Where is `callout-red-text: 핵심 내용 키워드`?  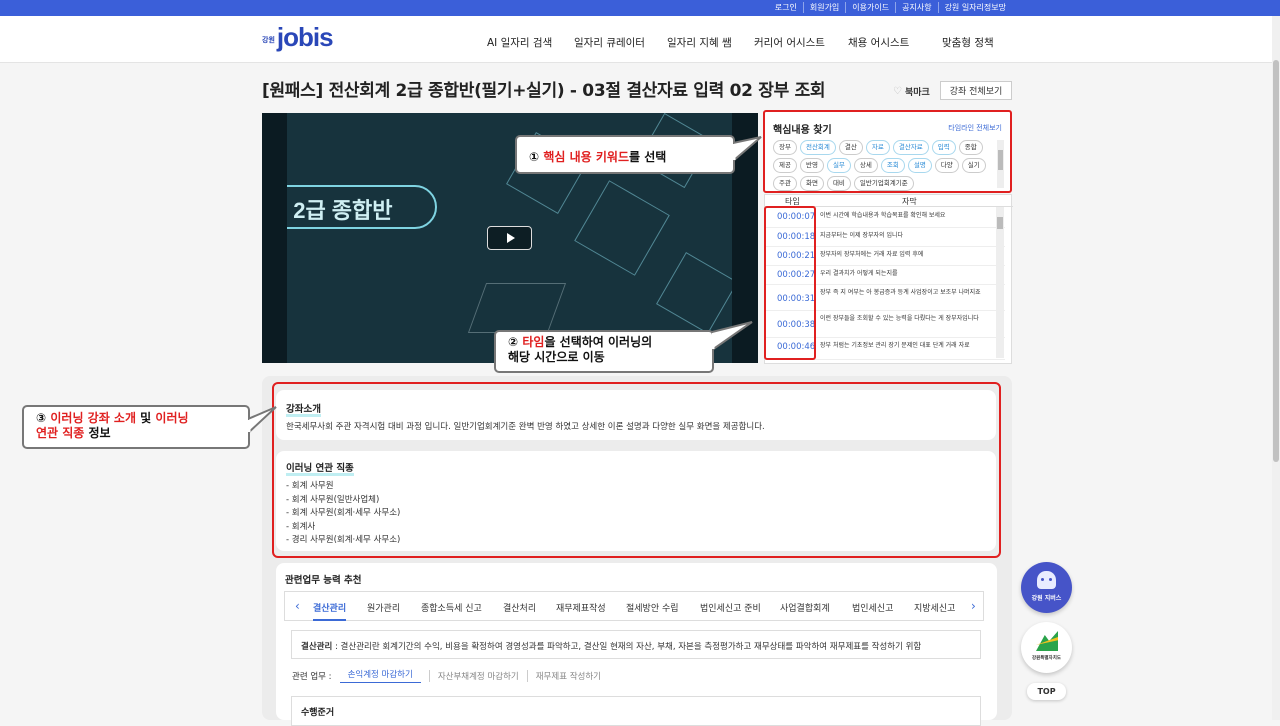 callout-red-text: 핵심 내용 키워드 is located at coordinates (586, 157).